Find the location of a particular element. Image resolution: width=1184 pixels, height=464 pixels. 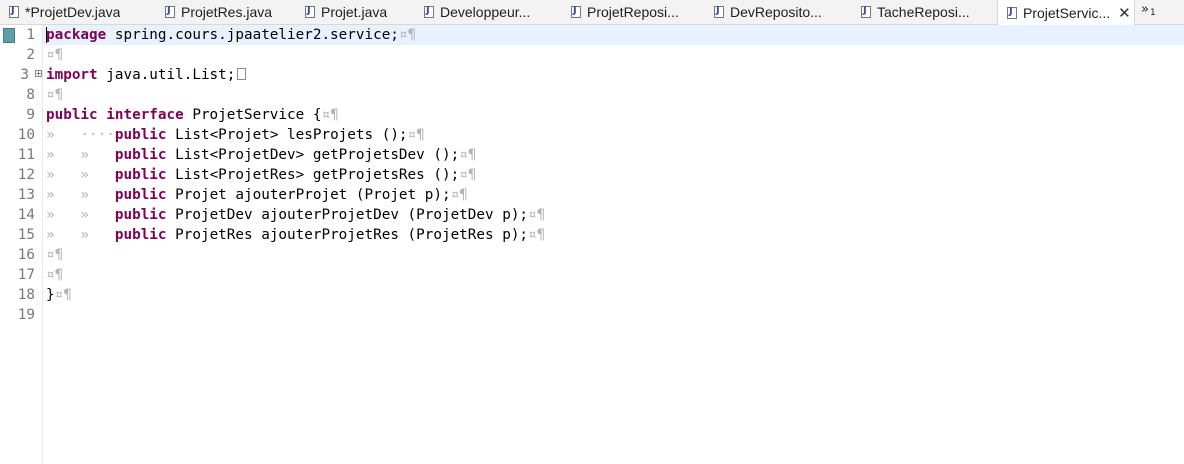

code-token: List<ProjetDev> getProjetsDev (); is located at coordinates (313, 155).